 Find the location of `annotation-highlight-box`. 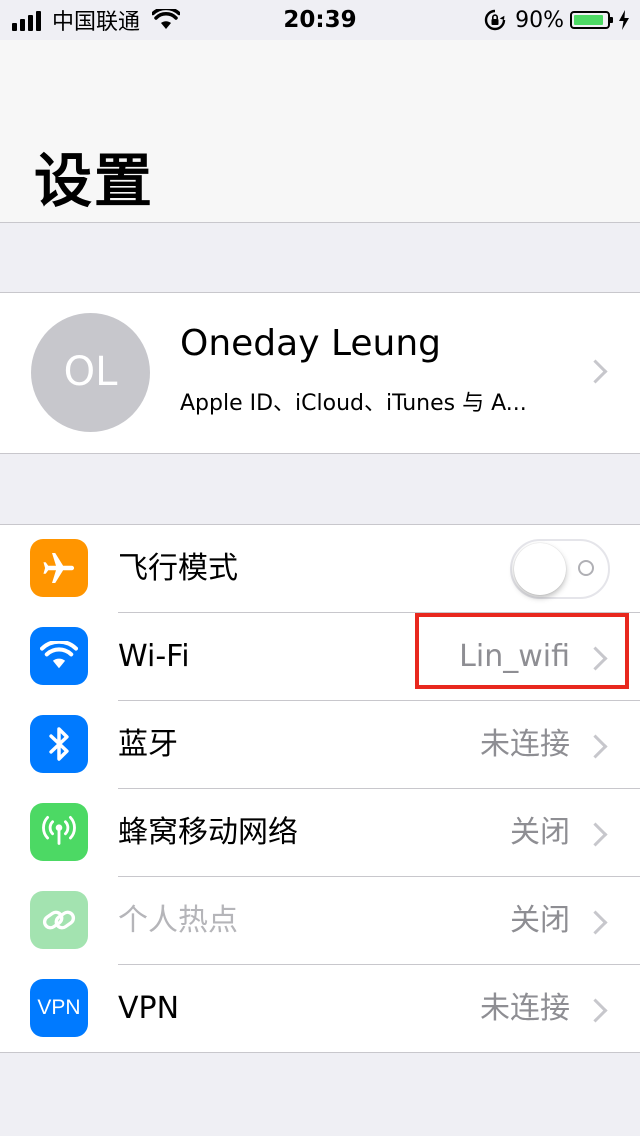

annotation-highlight-box is located at coordinates (522, 651).